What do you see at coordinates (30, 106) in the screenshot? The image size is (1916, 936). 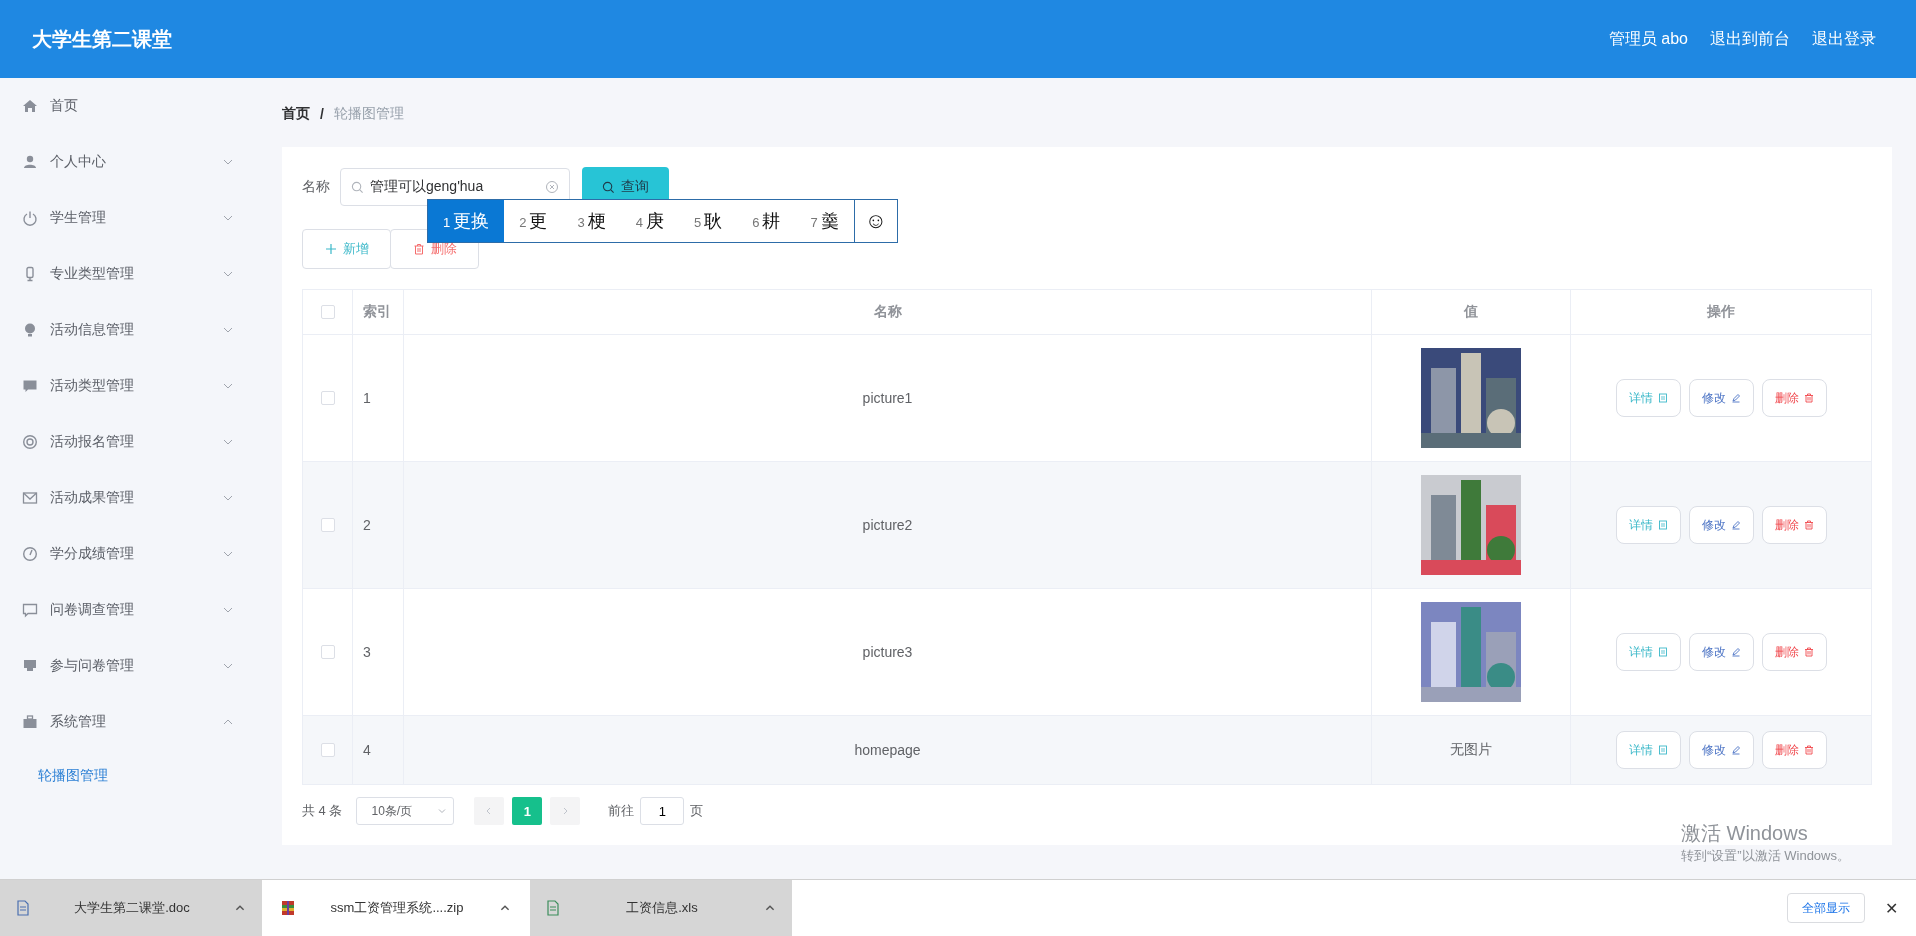 I see `home-icon` at bounding box center [30, 106].